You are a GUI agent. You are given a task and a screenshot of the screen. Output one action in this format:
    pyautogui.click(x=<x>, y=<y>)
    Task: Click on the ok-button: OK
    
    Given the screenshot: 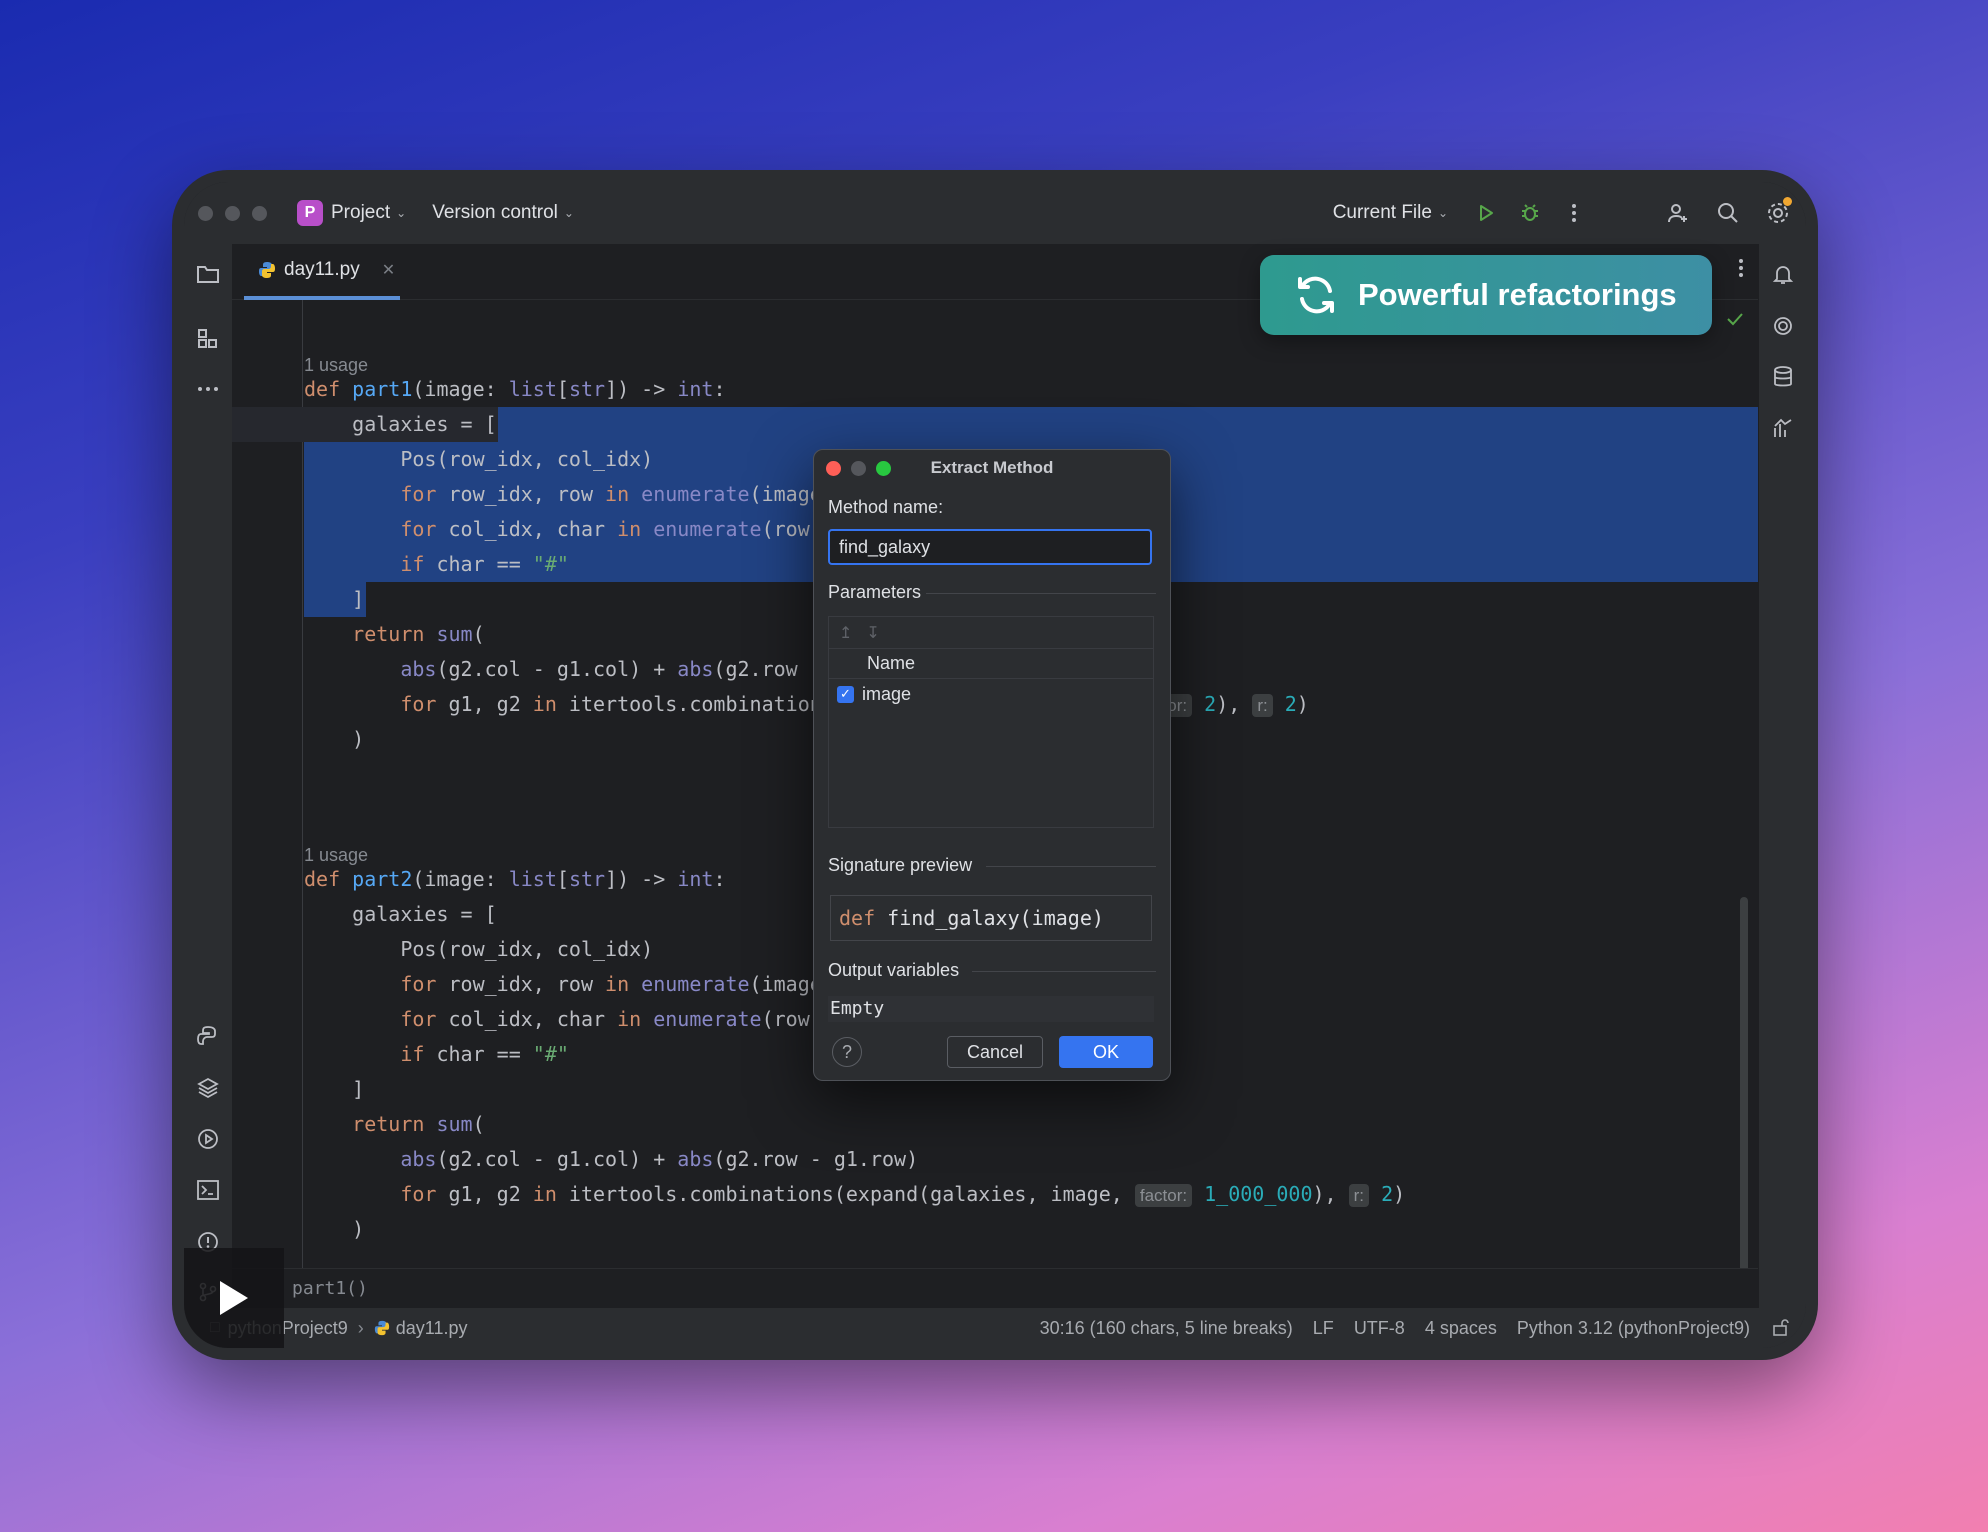 What is the action you would take?
    pyautogui.click(x=1106, y=1052)
    